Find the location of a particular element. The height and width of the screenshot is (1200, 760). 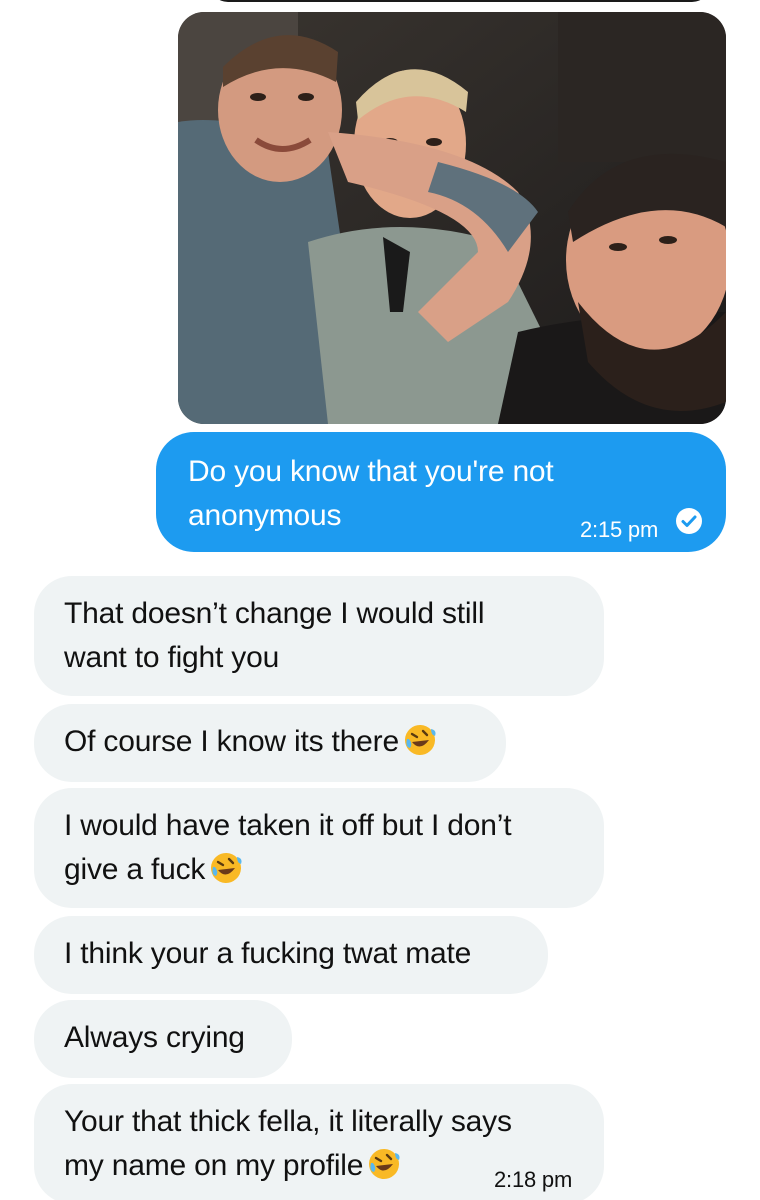

message-text-line: Of course I know its there is located at coordinates (250, 742).